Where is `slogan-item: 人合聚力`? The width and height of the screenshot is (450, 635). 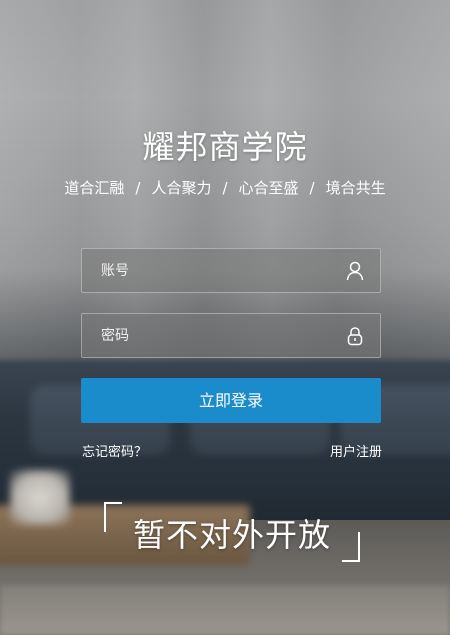 slogan-item: 人合聚力 is located at coordinates (181, 188).